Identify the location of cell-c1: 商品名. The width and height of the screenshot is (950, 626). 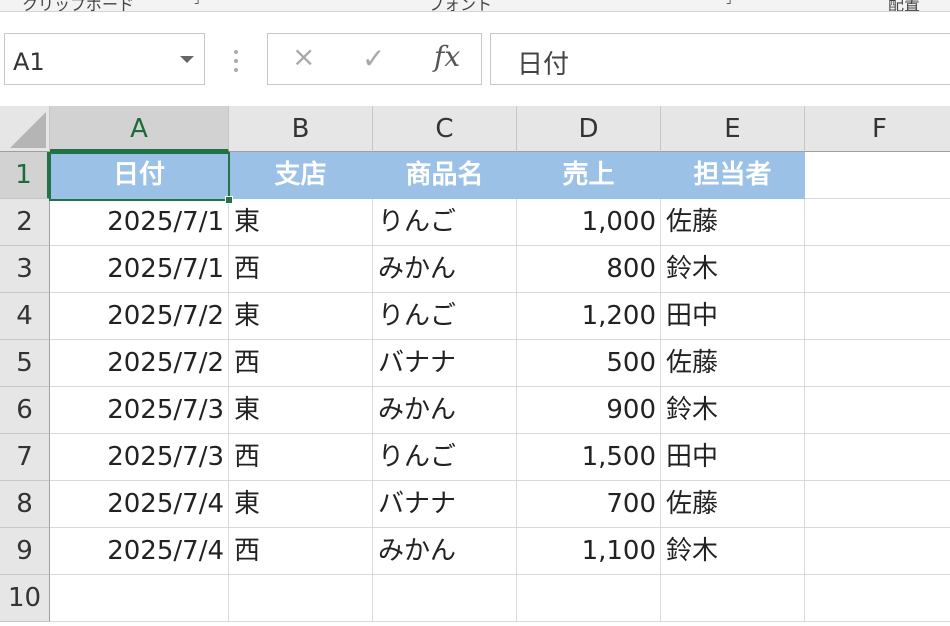
(445, 175).